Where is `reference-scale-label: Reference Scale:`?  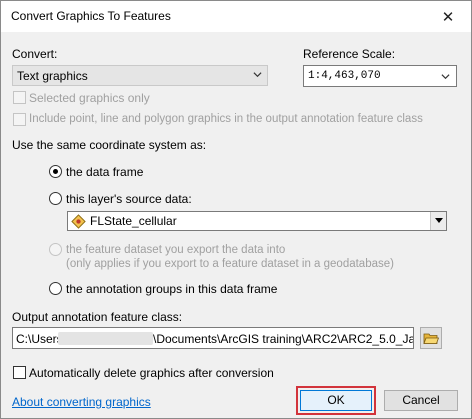 reference-scale-label: Reference Scale: is located at coordinates (349, 54).